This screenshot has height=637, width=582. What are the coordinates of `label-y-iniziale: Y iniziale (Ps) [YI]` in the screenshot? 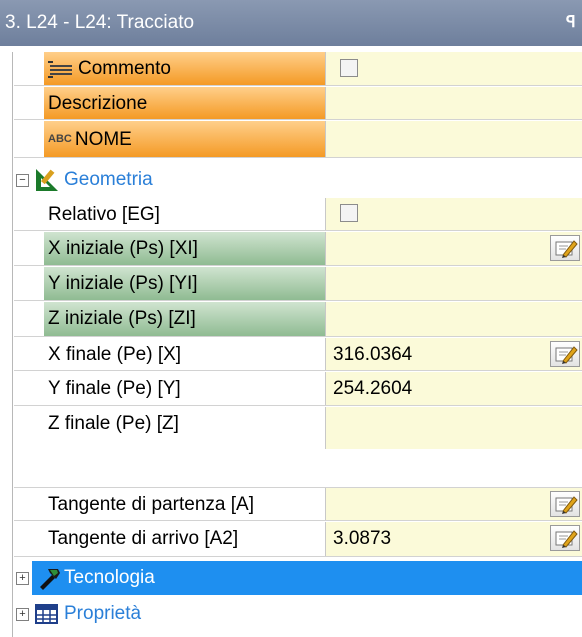 It's located at (185, 283).